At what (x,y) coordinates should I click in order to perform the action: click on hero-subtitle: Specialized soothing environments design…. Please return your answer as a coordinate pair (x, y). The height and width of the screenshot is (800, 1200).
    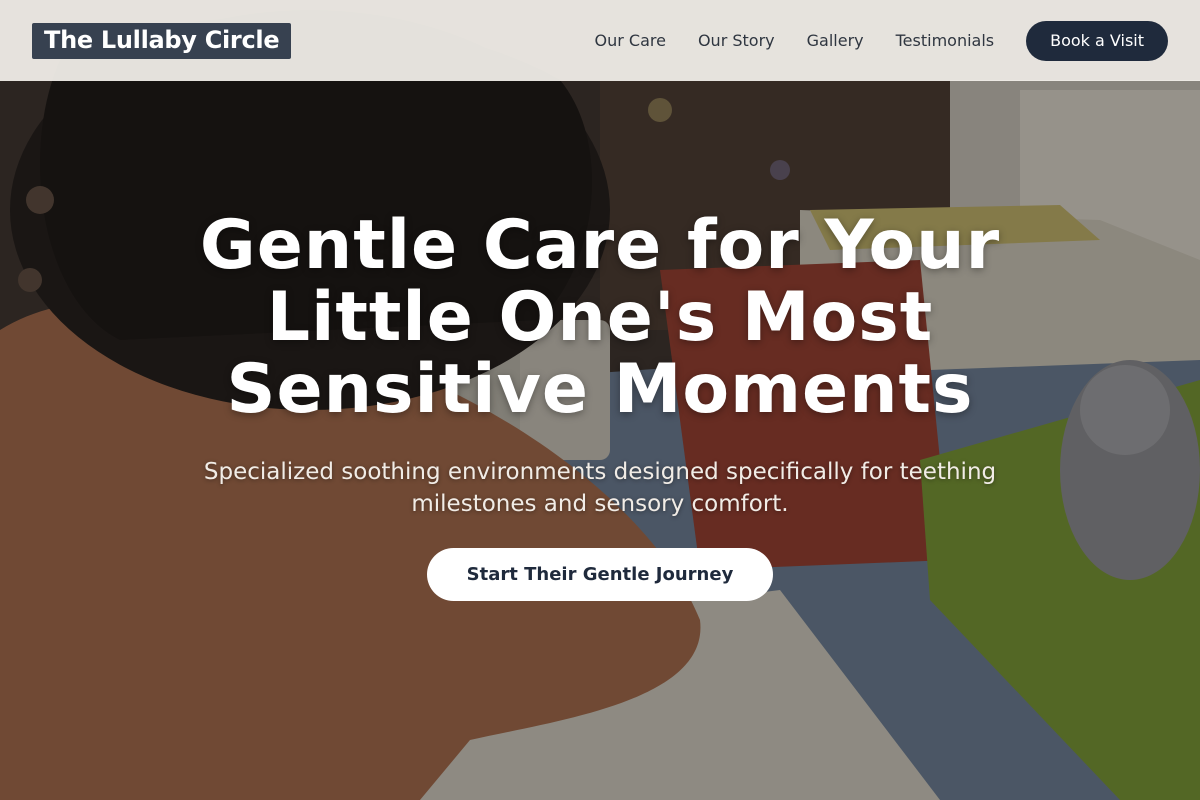
    Looking at the image, I should click on (600, 488).